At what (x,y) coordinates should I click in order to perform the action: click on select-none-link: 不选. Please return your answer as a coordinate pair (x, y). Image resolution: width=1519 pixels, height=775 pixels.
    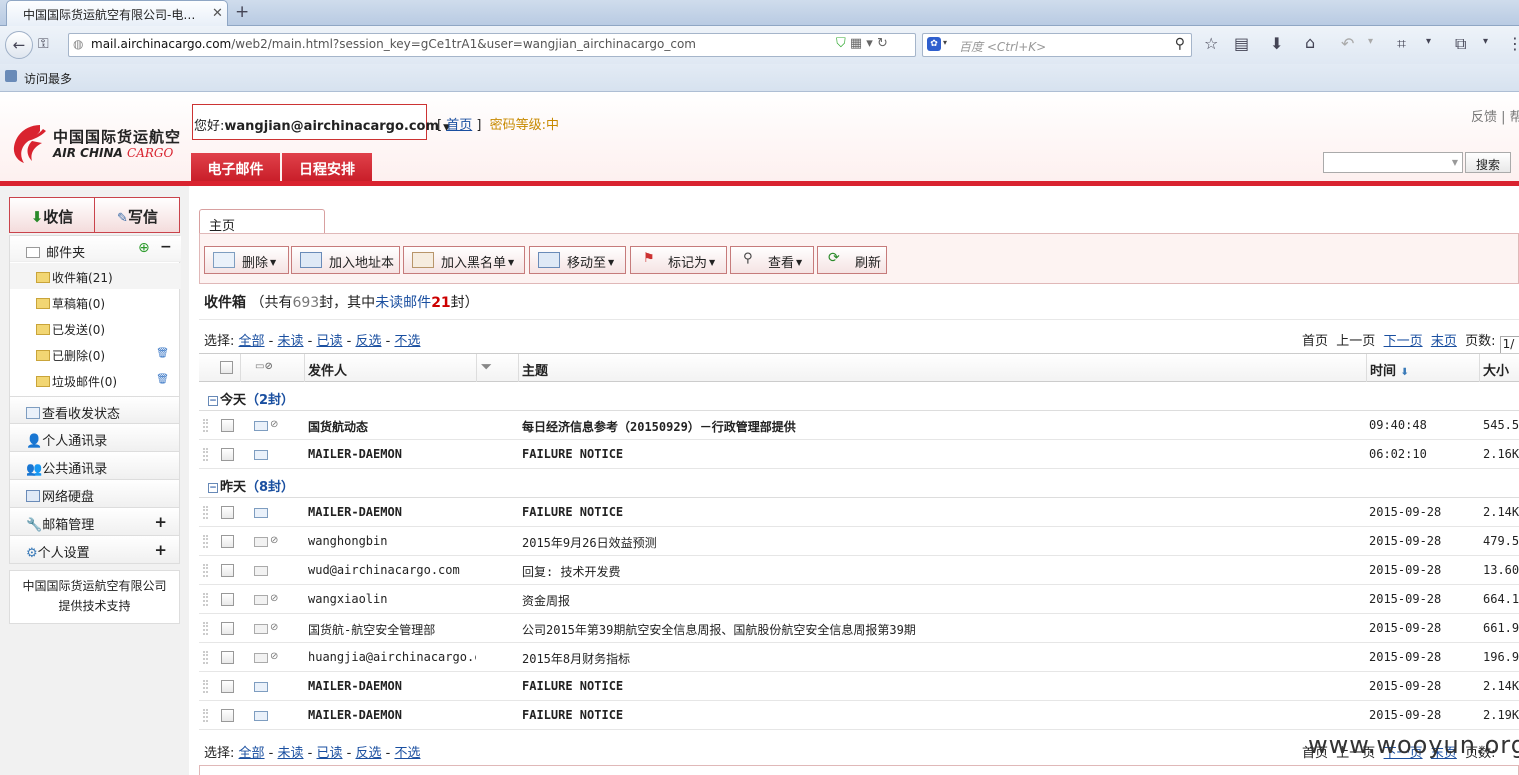
    Looking at the image, I should click on (407, 341).